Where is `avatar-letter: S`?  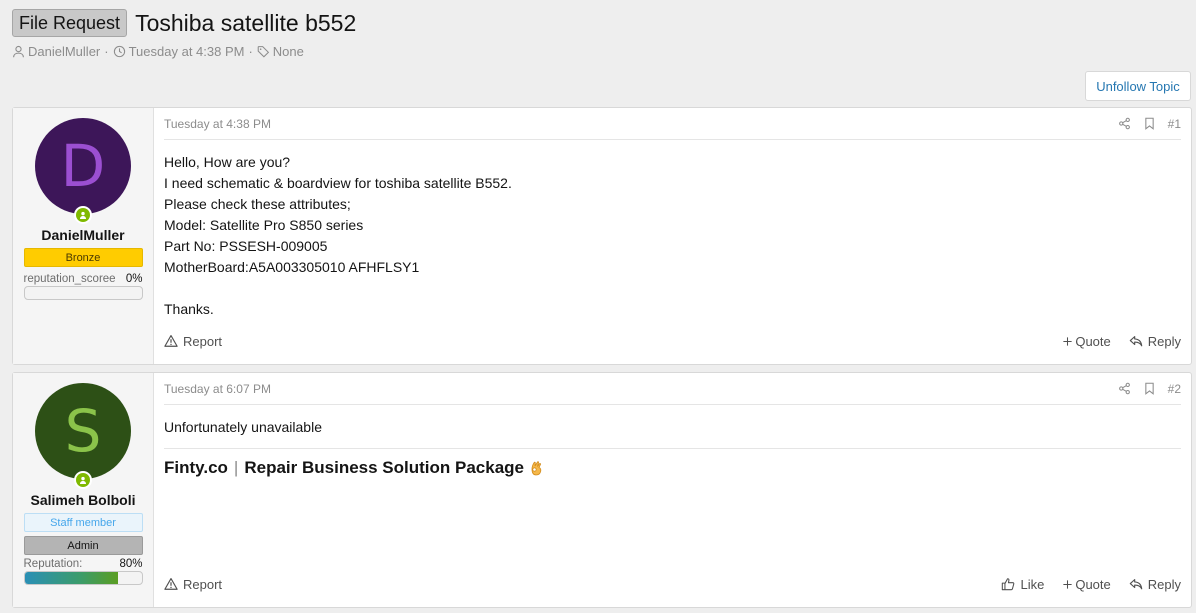
avatar-letter: S is located at coordinates (83, 431).